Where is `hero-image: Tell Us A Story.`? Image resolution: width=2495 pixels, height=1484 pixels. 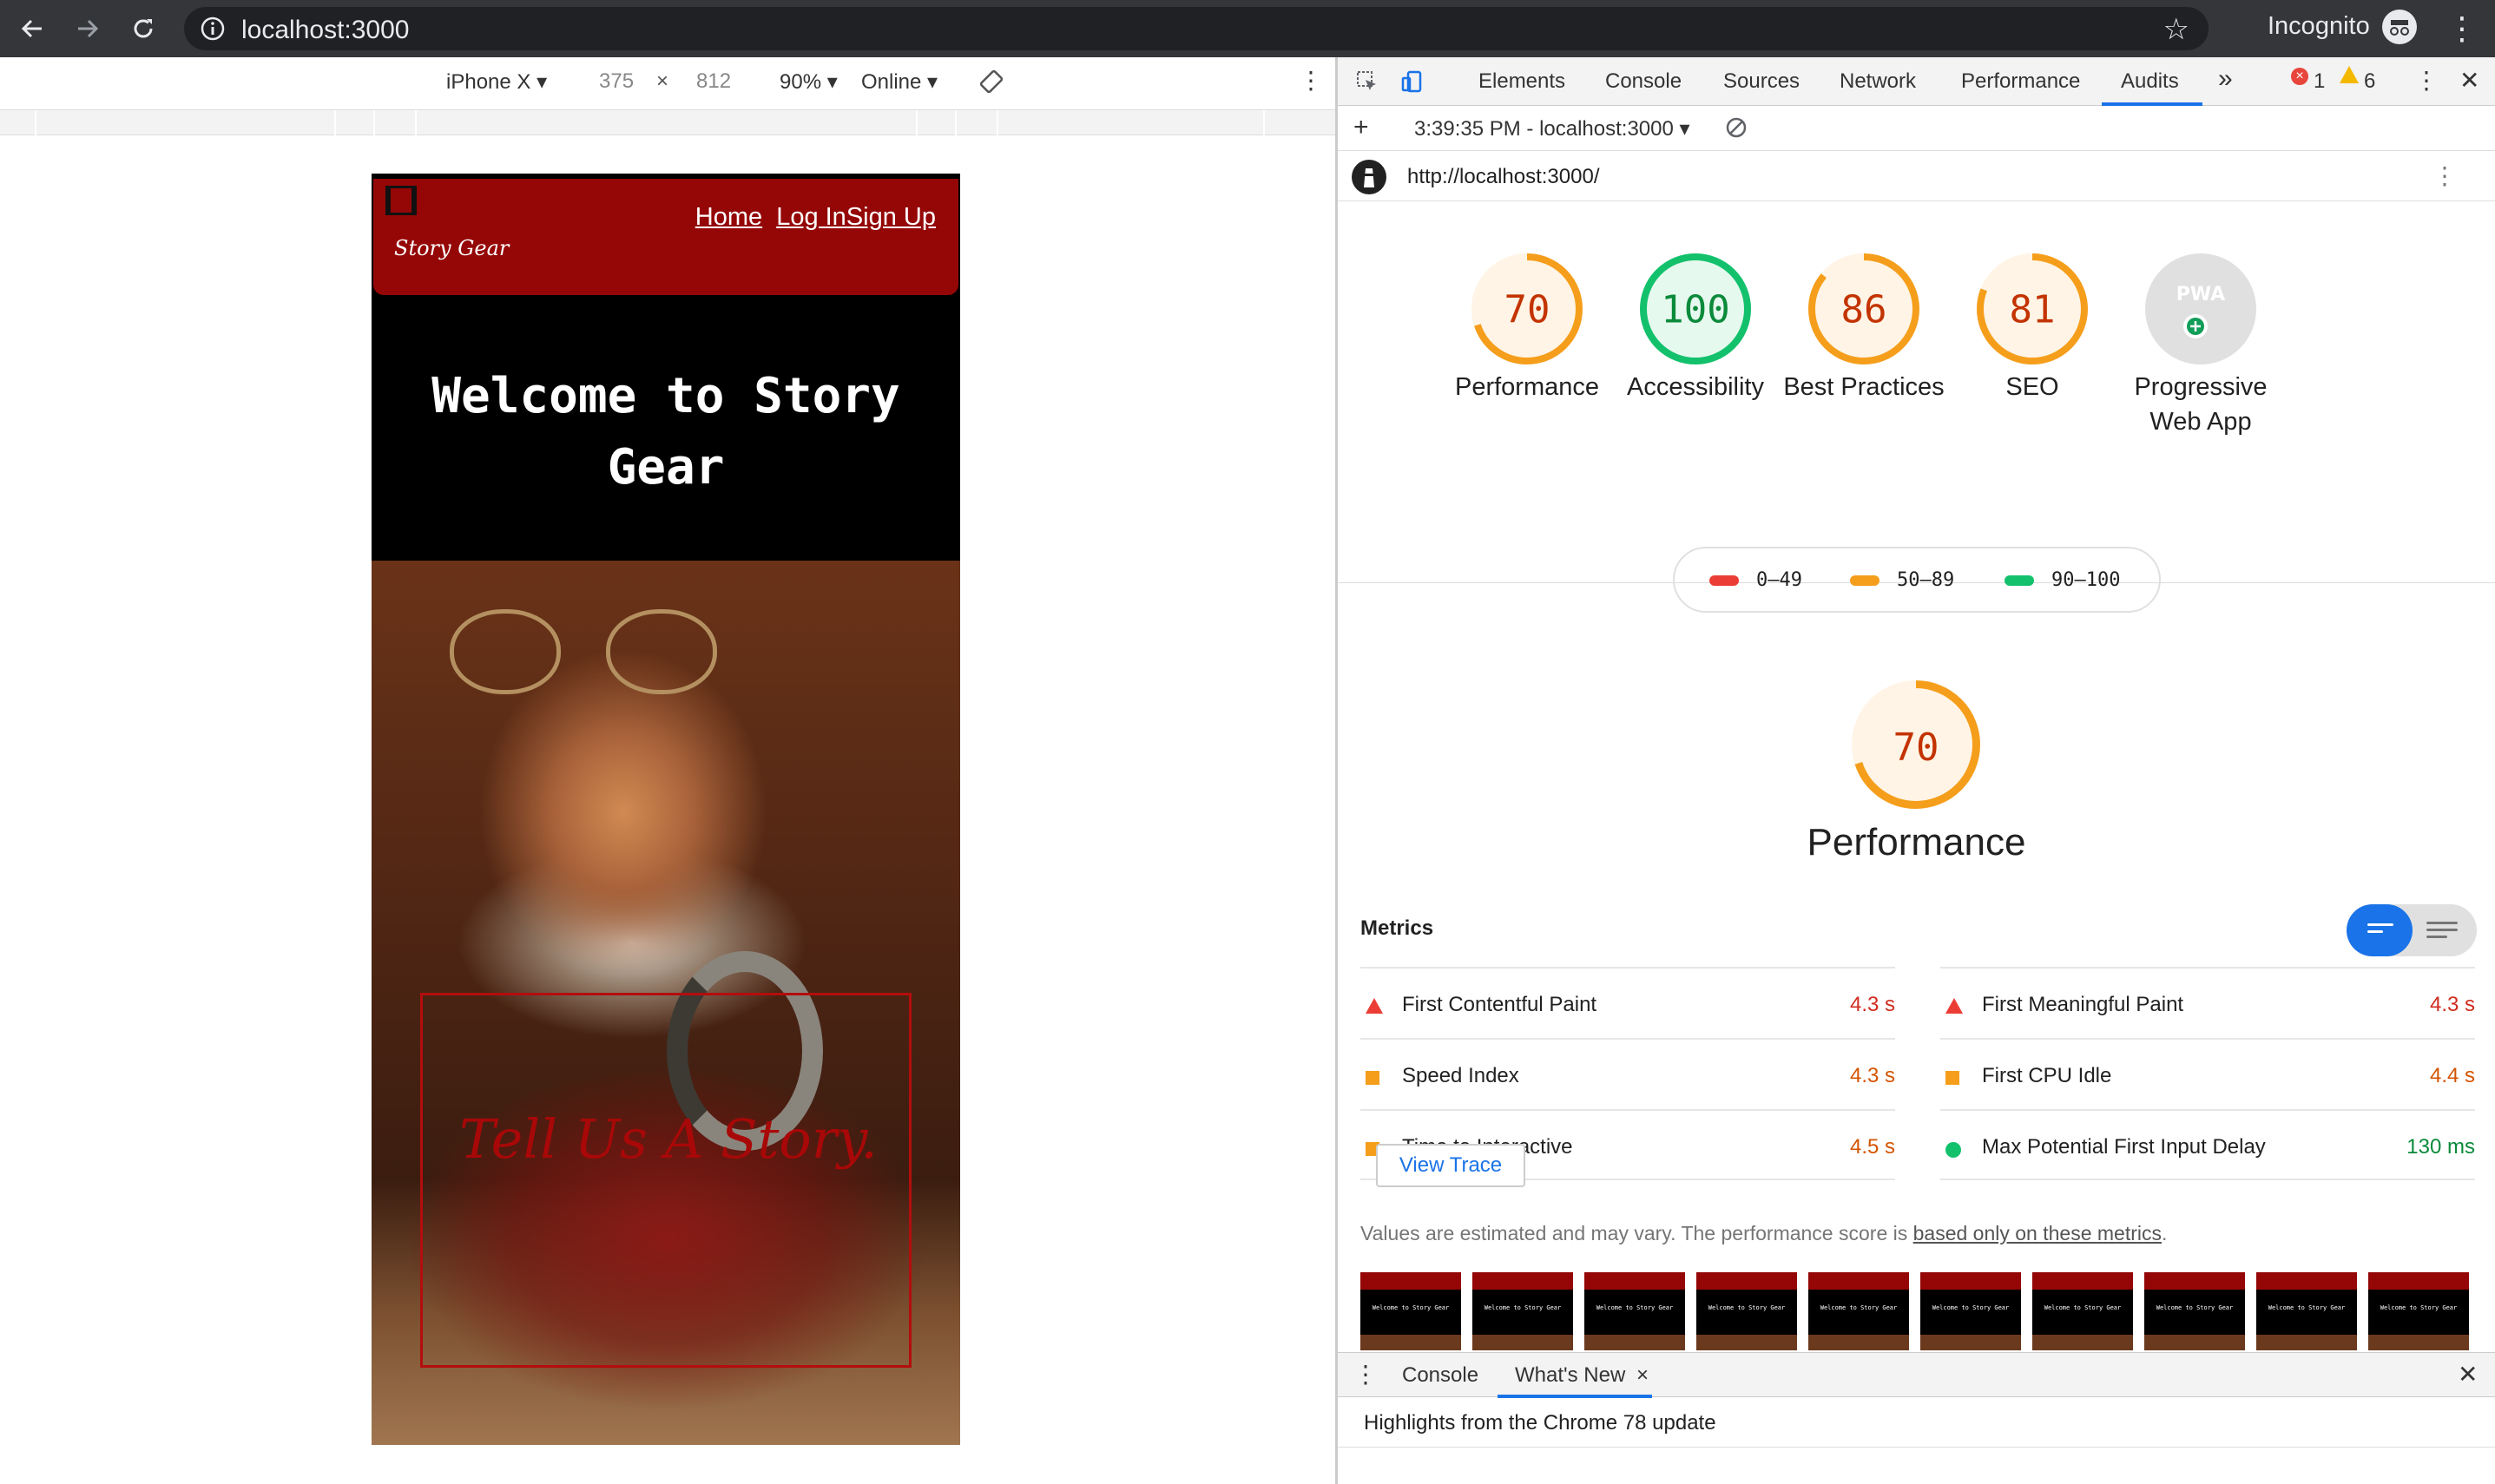
hero-image: Tell Us A Story. is located at coordinates (666, 1003).